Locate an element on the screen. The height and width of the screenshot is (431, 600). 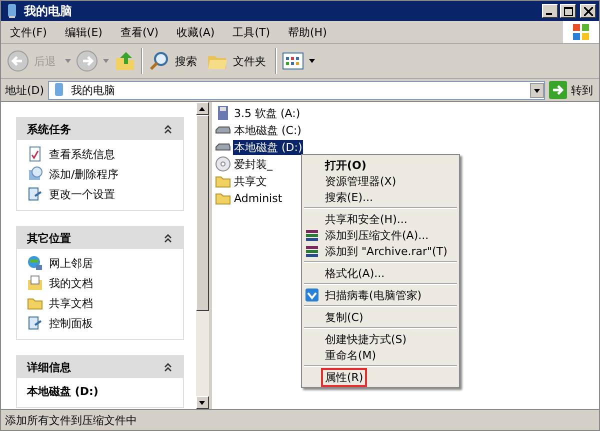
task-link: 查看系统信息 is located at coordinates (82, 154).